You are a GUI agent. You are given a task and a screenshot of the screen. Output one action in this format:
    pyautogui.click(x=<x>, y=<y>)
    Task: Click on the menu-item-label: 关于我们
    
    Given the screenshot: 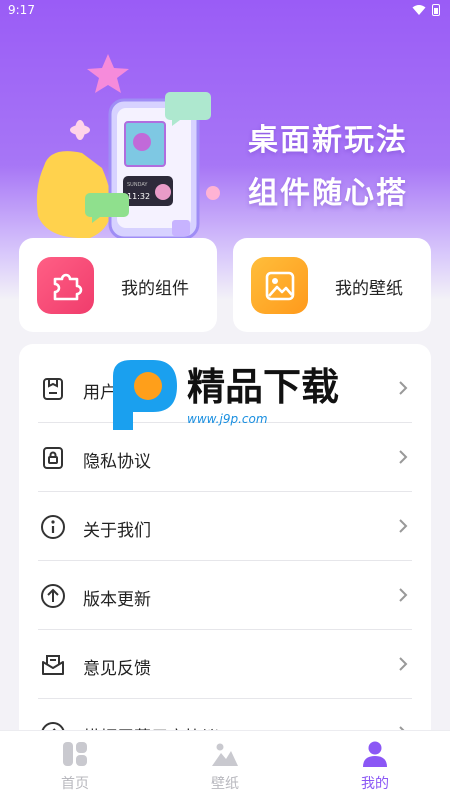 What is the action you would take?
    pyautogui.click(x=117, y=531)
    